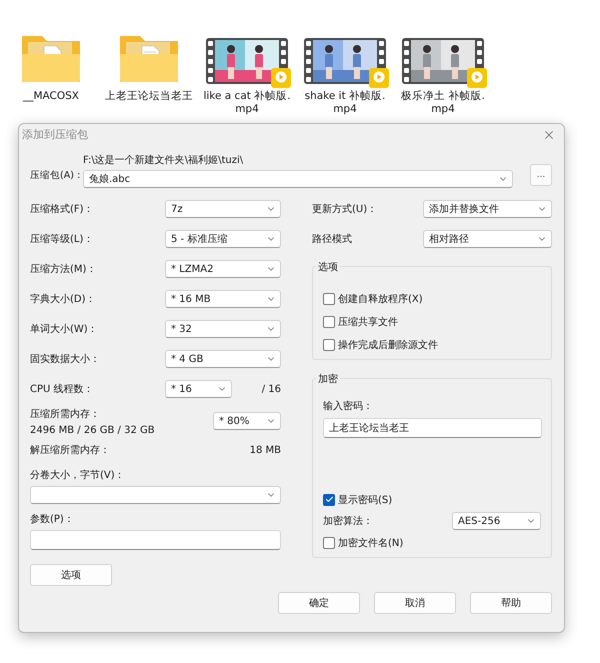 Image resolution: width=600 pixels, height=663 pixels. I want to click on memory-usage: 2496 MB / 26 GB / 32 GB, so click(92, 430).